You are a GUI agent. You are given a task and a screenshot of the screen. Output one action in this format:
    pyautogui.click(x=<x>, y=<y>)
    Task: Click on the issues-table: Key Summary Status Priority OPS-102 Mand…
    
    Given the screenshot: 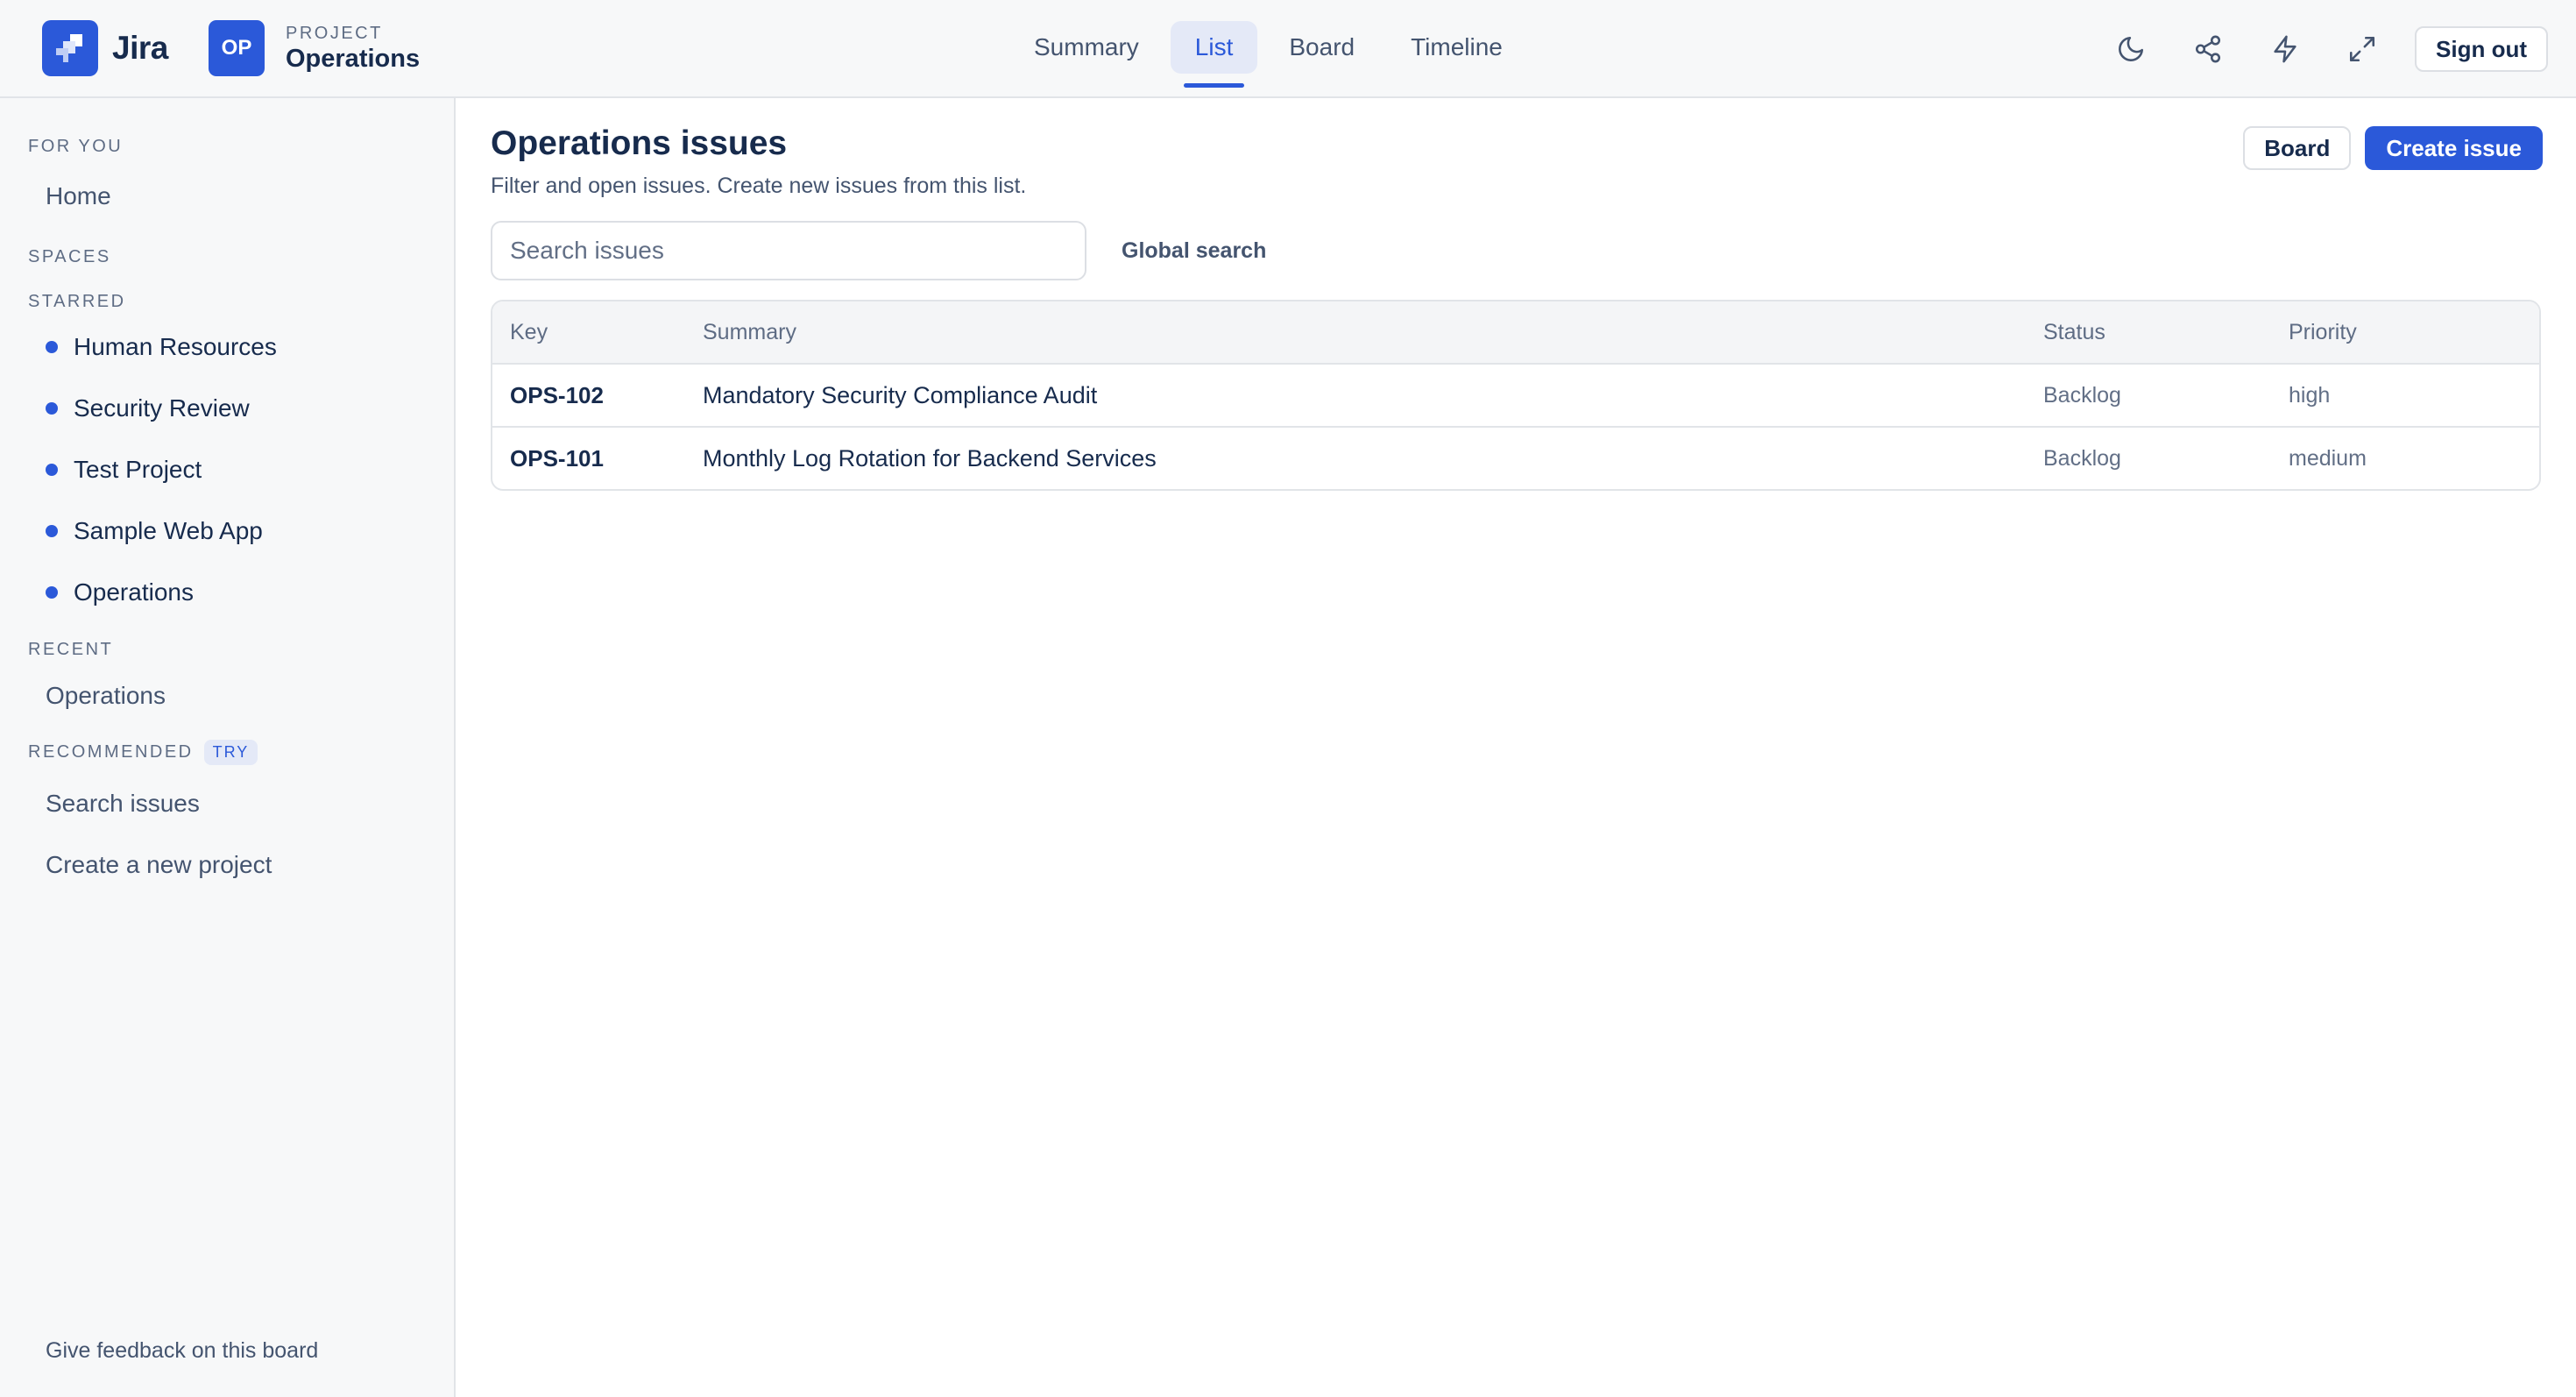 What is the action you would take?
    pyautogui.click(x=1516, y=395)
    